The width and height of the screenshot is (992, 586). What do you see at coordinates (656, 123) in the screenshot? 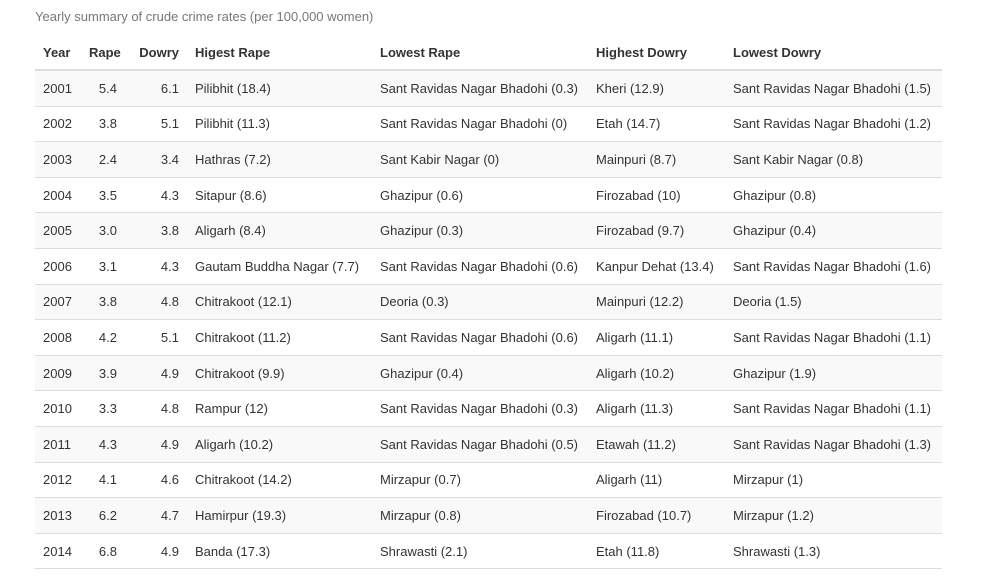
I see `highest-dowry-cell: Etah (14.7)` at bounding box center [656, 123].